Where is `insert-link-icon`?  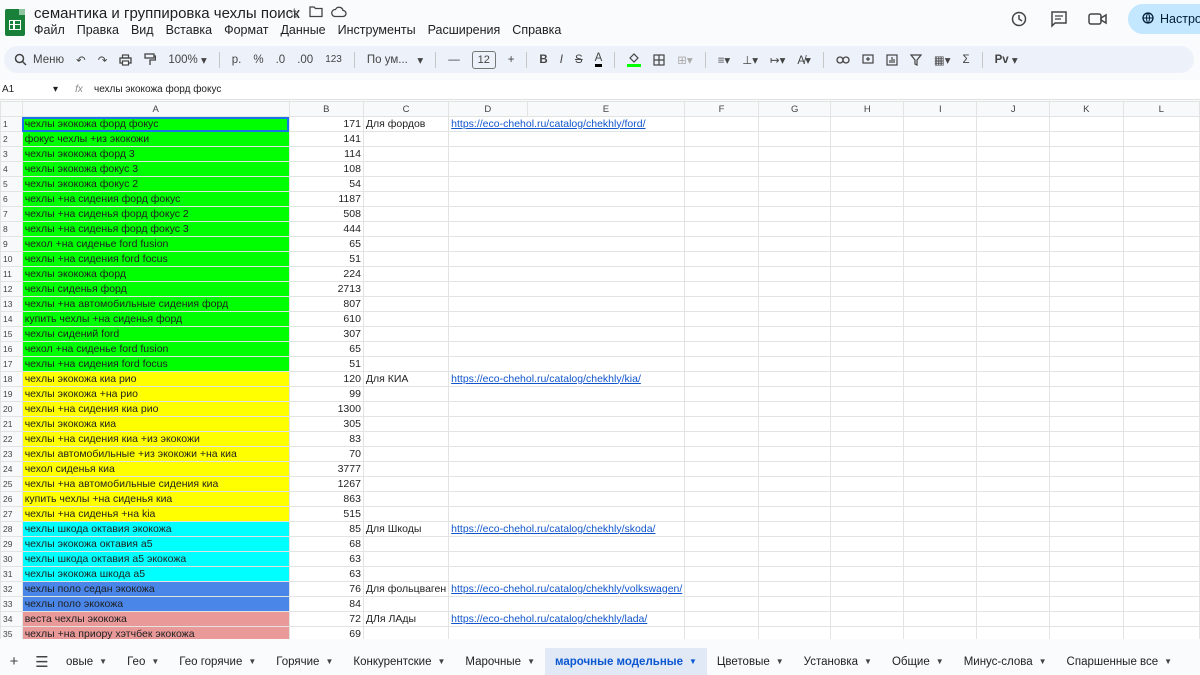 insert-link-icon is located at coordinates (843, 59).